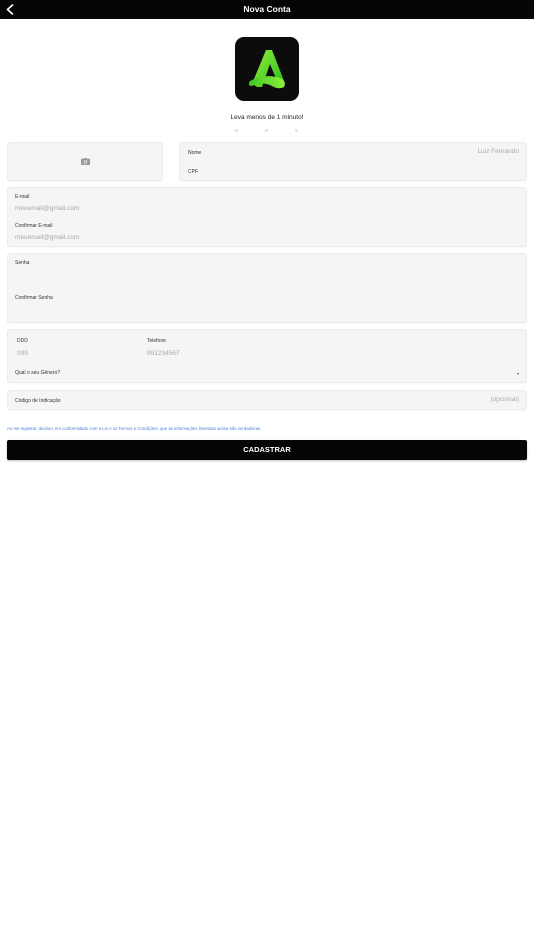 The height and width of the screenshot is (950, 534). Describe the element at coordinates (38, 373) in the screenshot. I see `gender-label: Qual o seu Gênero?` at that location.